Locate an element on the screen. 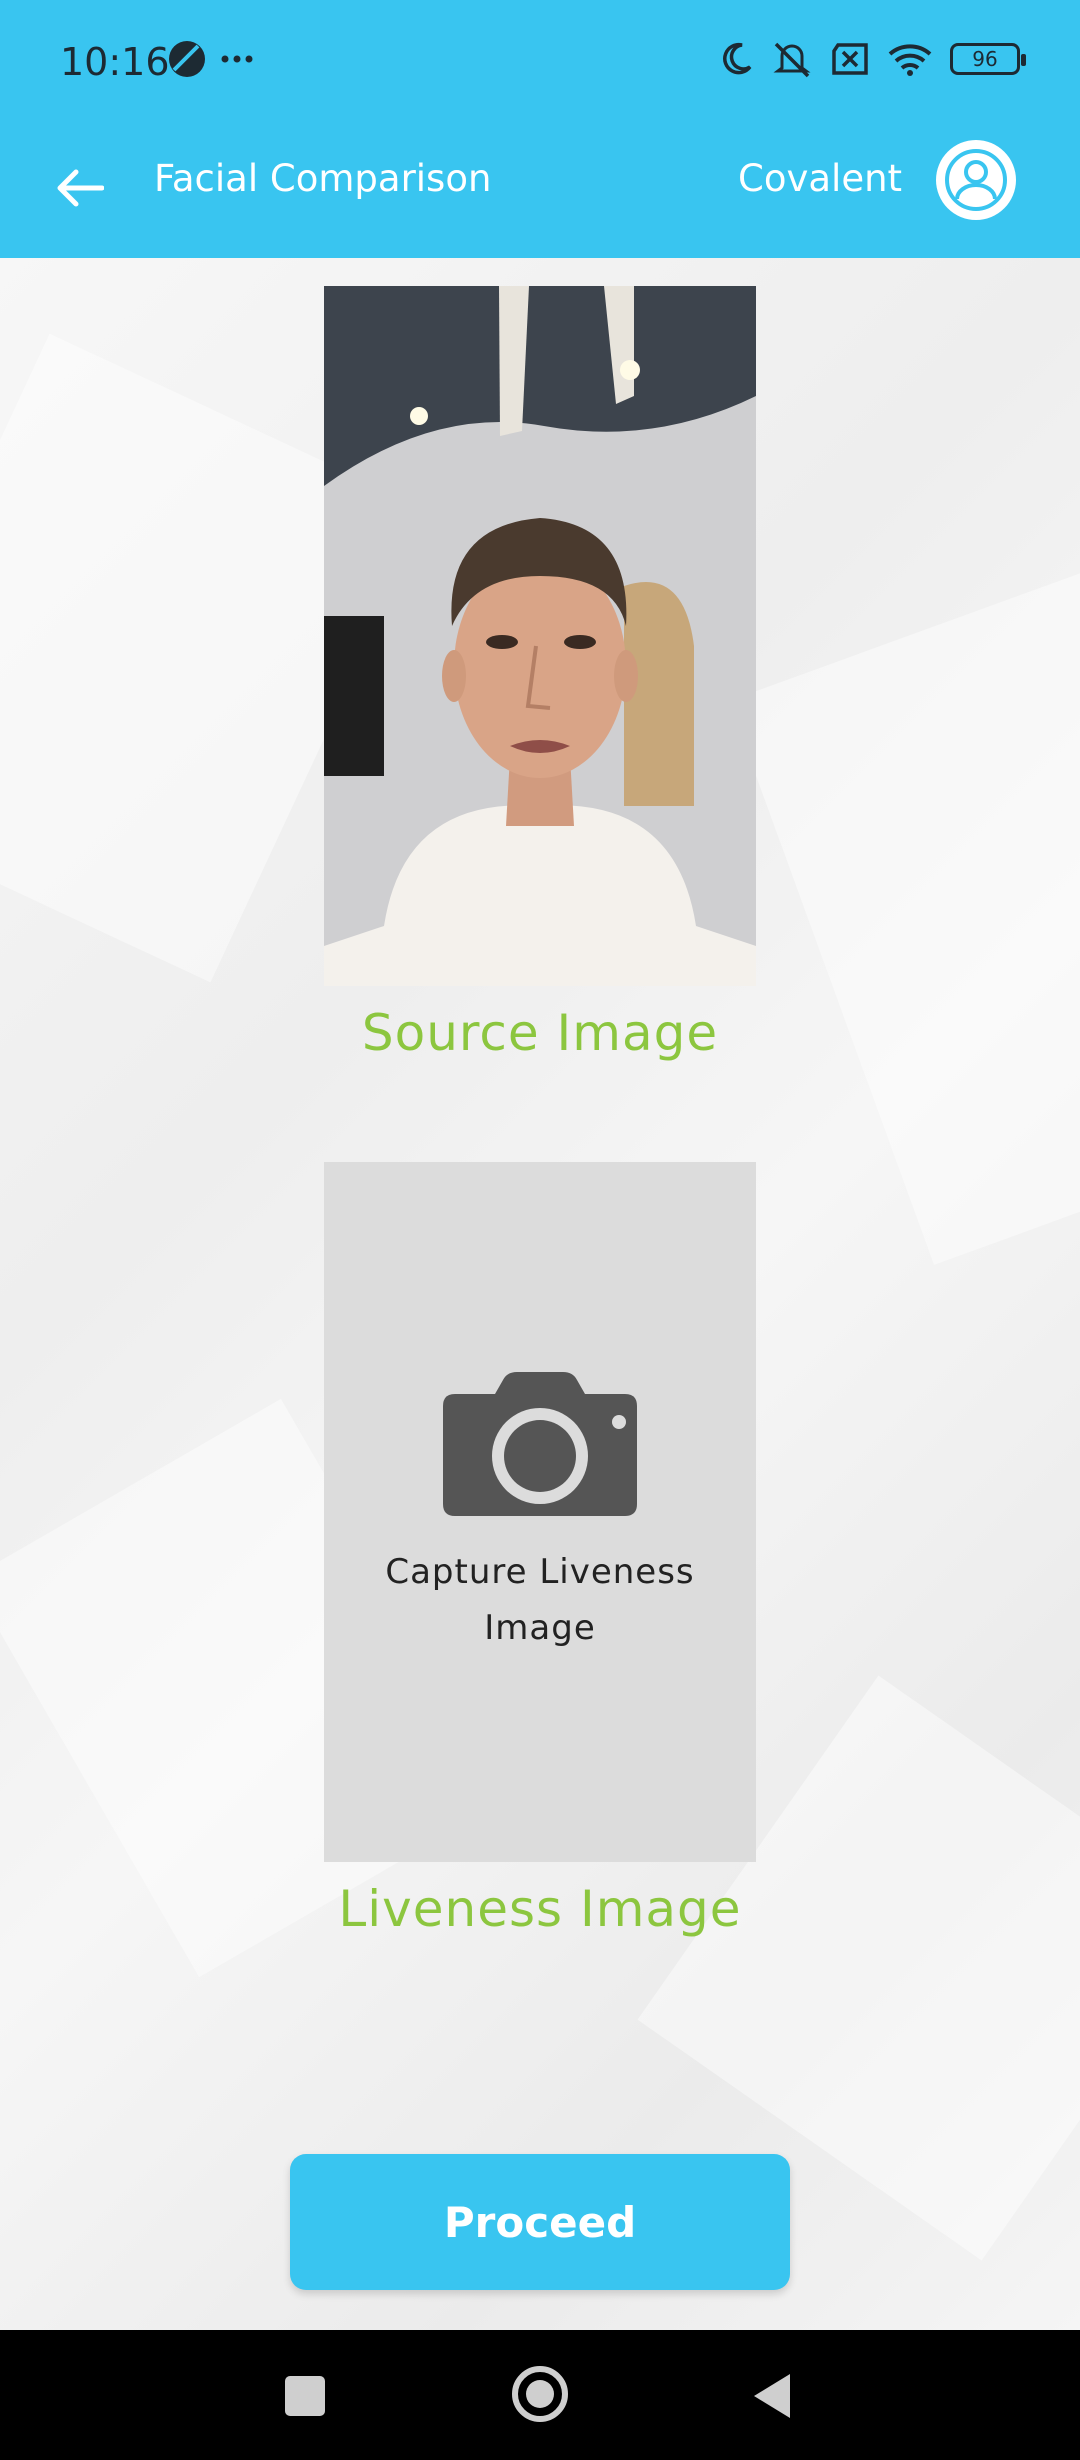 Image resolution: width=1080 pixels, height=2460 pixels. mute-icon is located at coordinates (792, 60).